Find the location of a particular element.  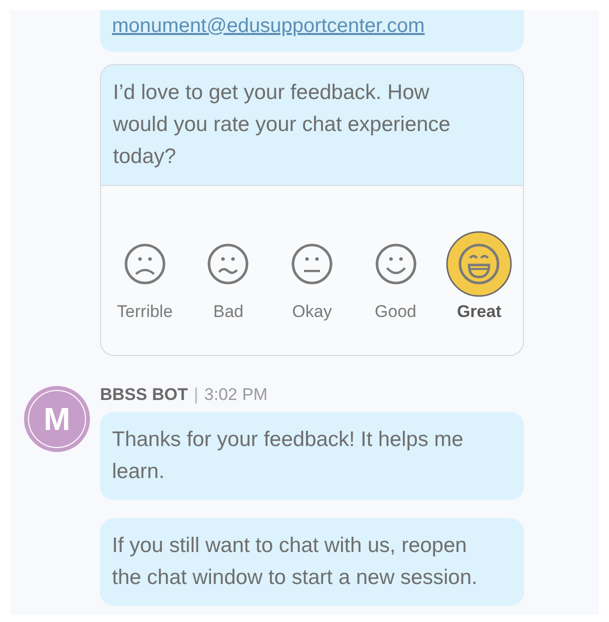

rating-option: Good is located at coordinates (396, 277).